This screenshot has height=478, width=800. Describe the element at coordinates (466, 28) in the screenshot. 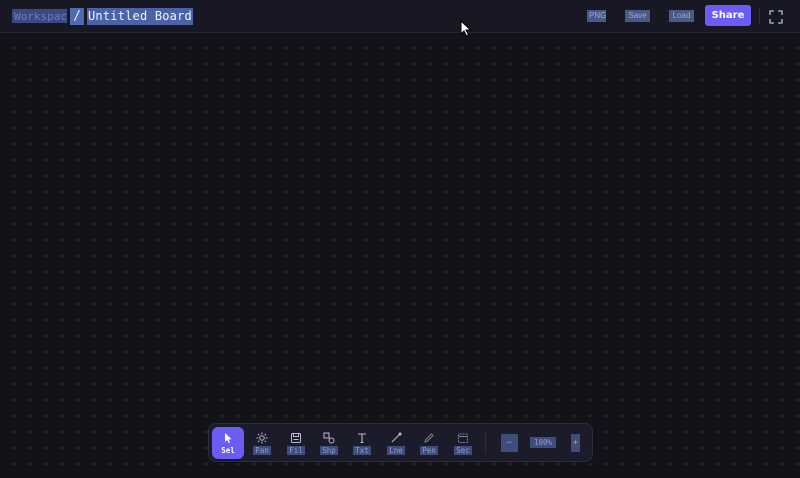

I see `mouse-cursor-icon` at that location.